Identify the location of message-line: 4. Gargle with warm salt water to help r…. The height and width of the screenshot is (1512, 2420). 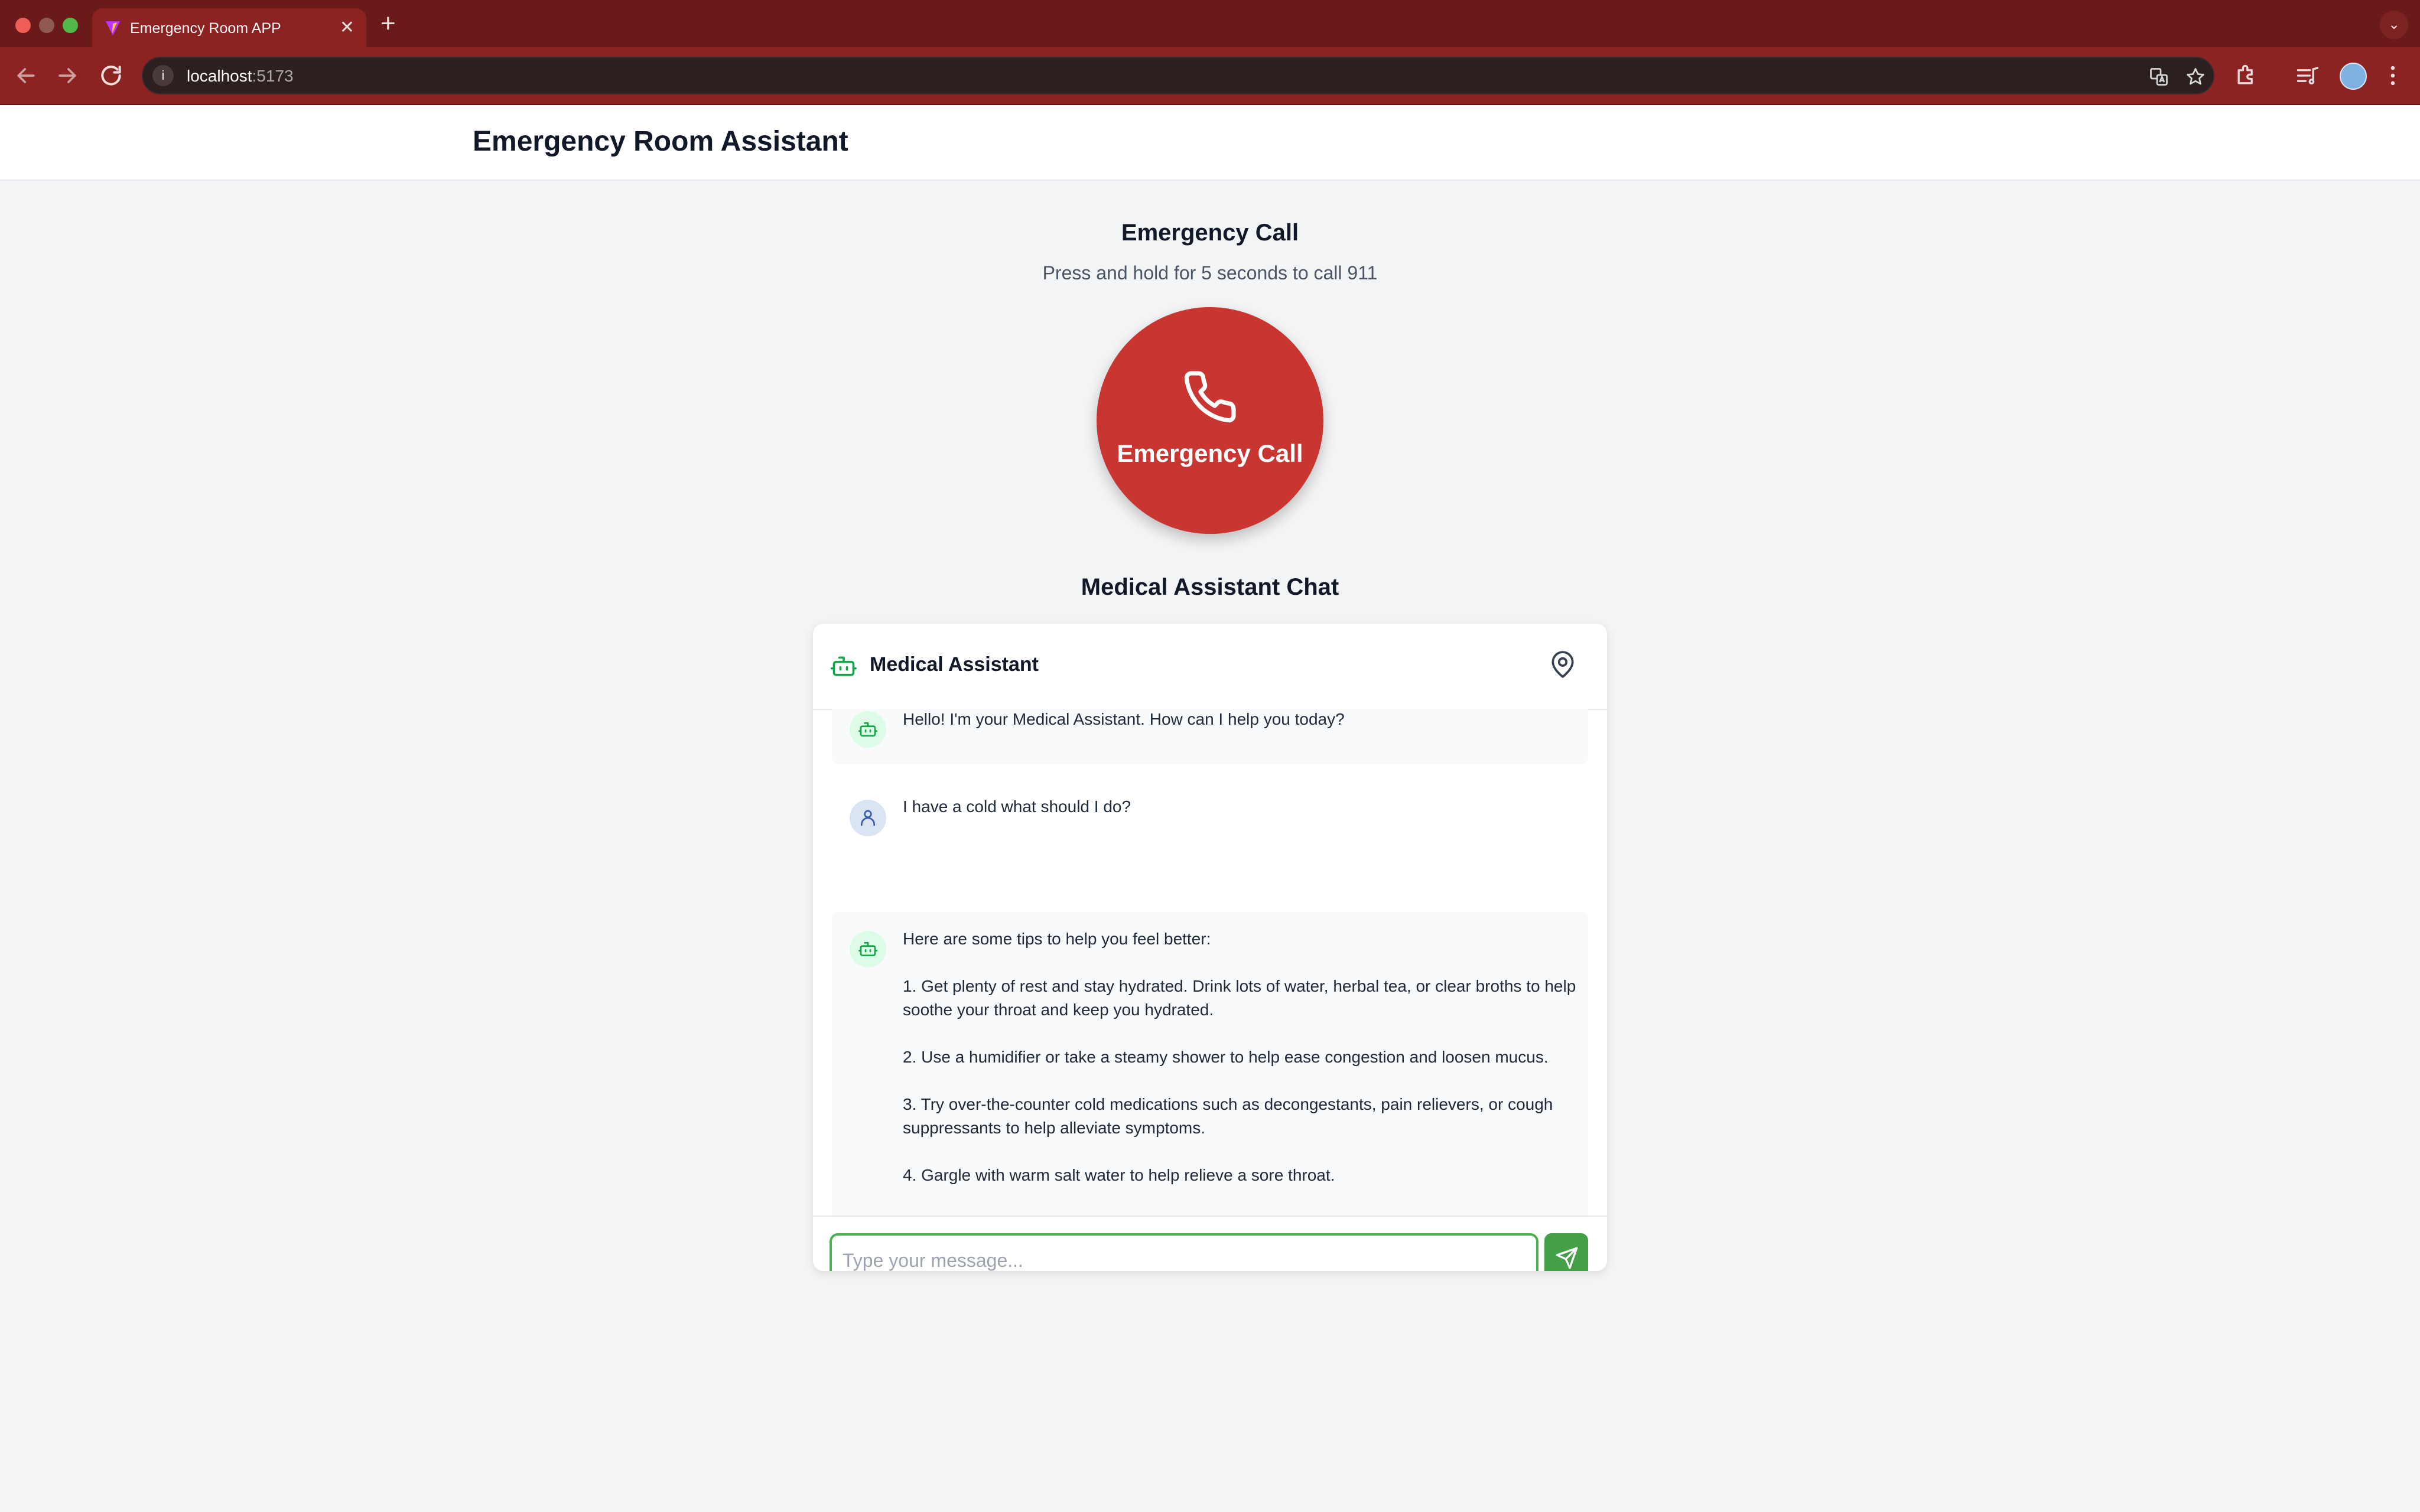
(1119, 1175).